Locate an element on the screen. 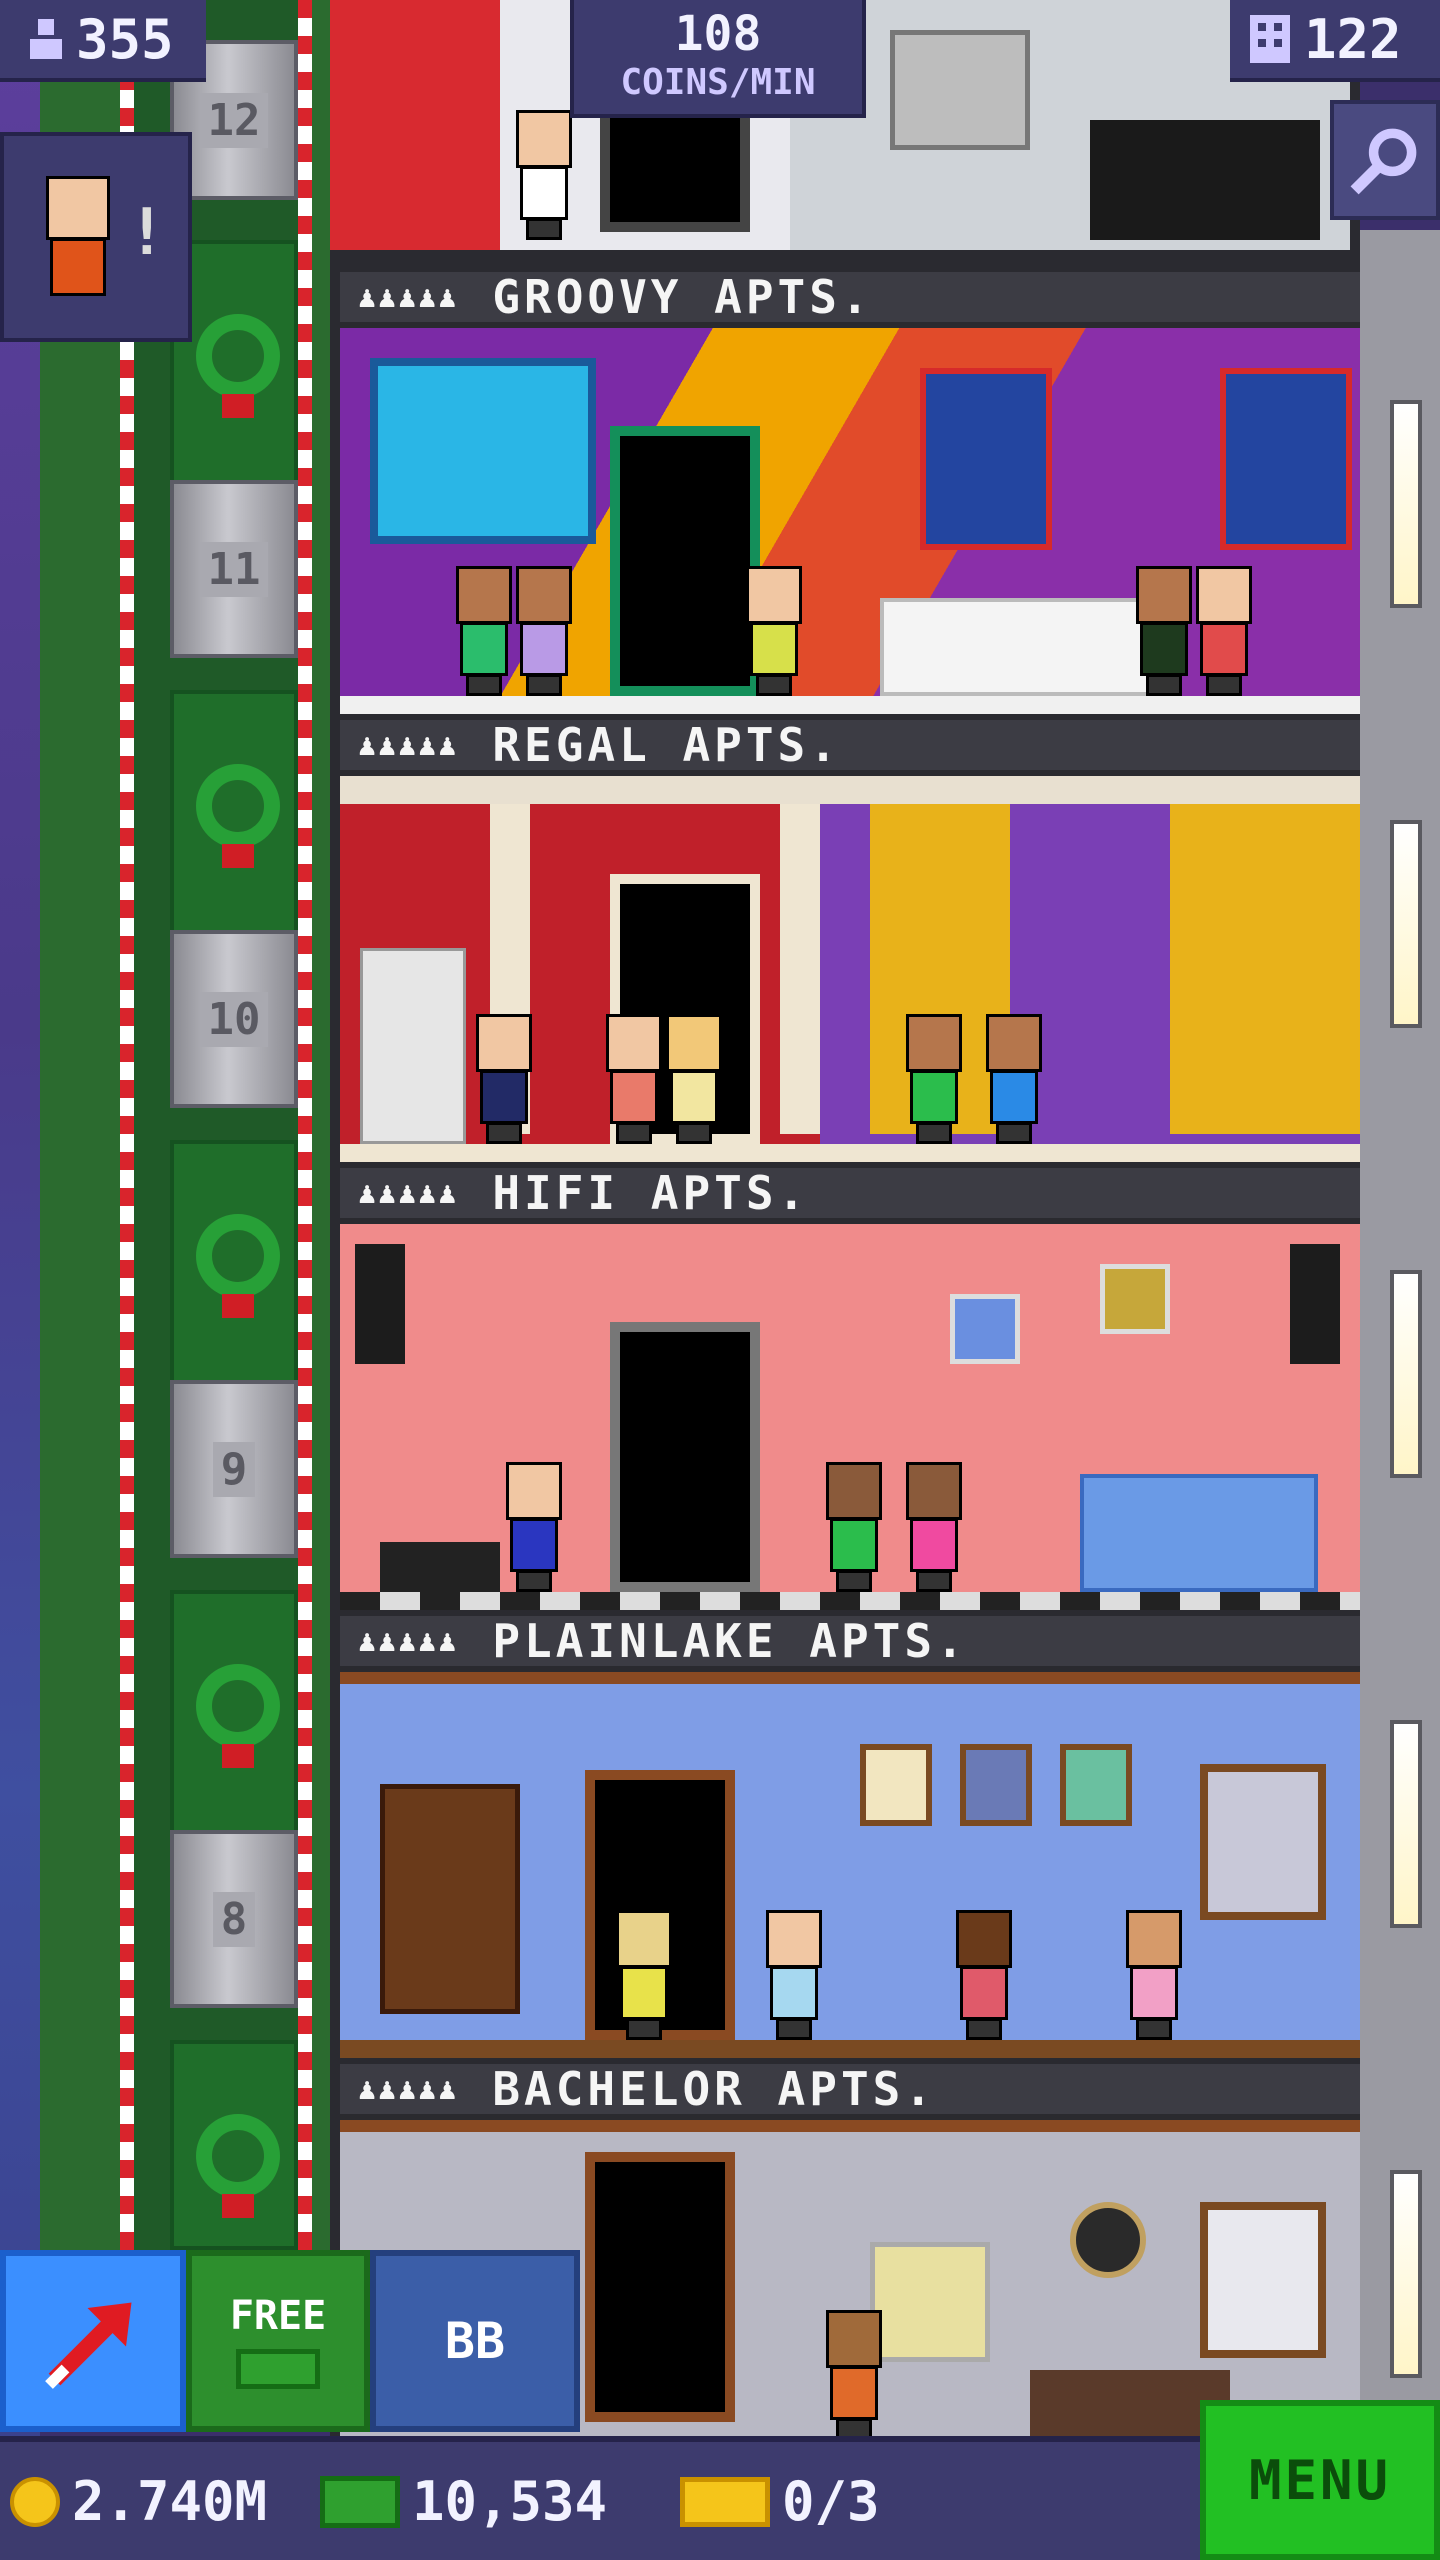 The height and width of the screenshot is (2560, 1440). bookshelf is located at coordinates (450, 1899).